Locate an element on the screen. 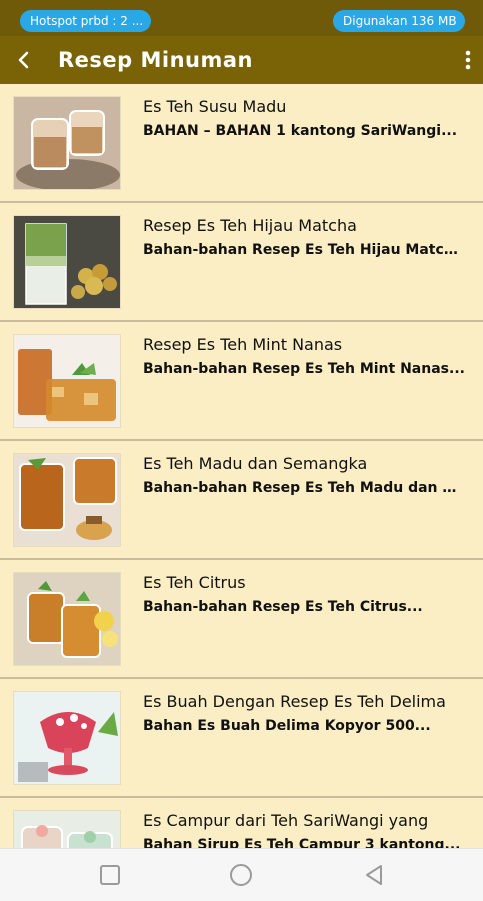  data-usage-indicator: Digunakan 136 MB is located at coordinates (399, 21).